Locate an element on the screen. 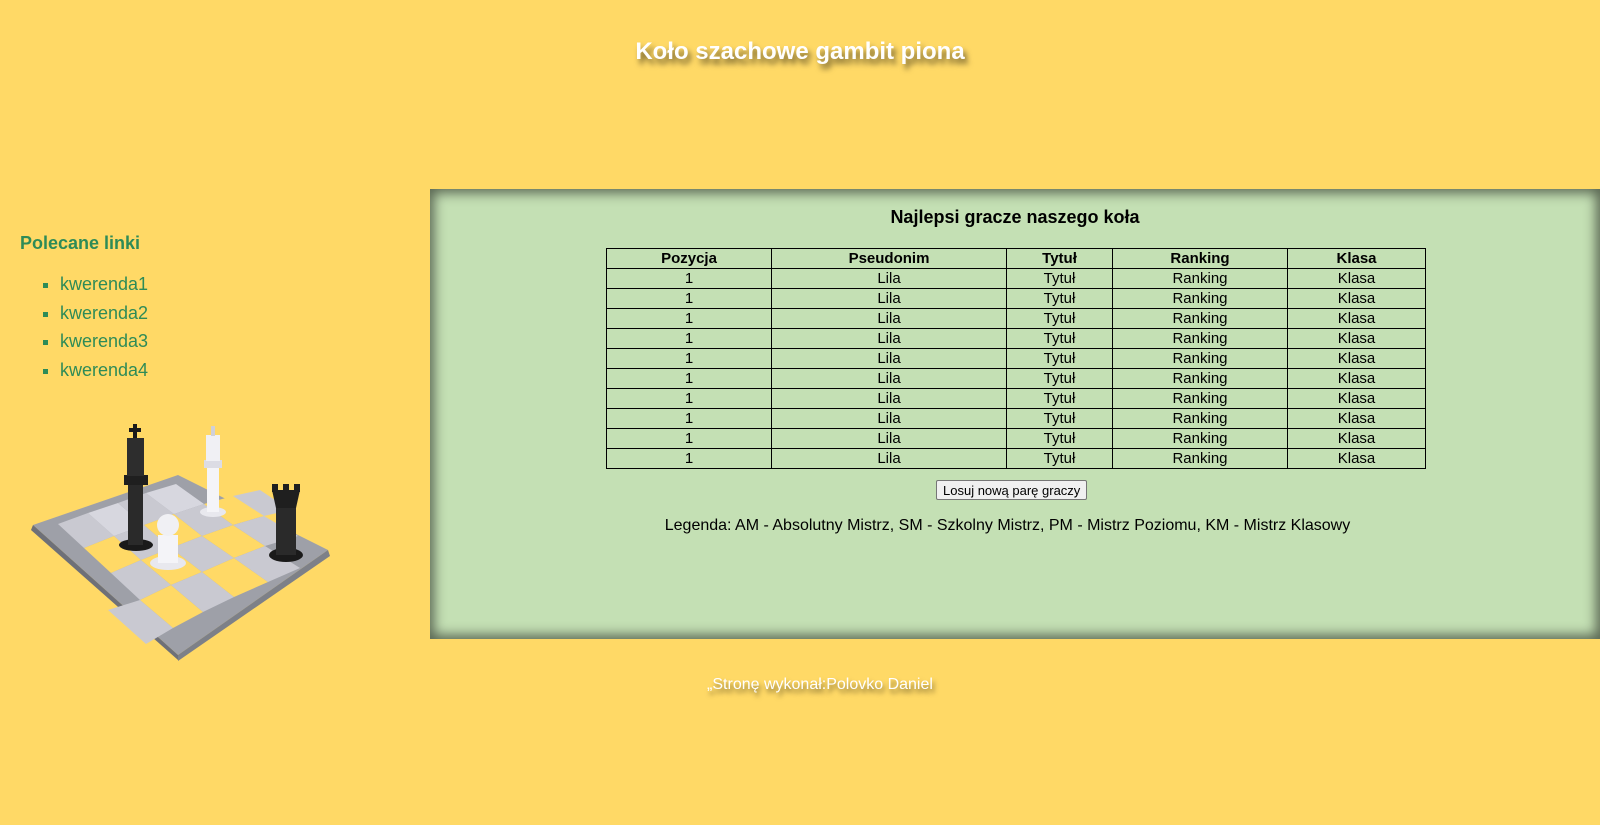  link-item: kwerenda3 is located at coordinates (104, 341).